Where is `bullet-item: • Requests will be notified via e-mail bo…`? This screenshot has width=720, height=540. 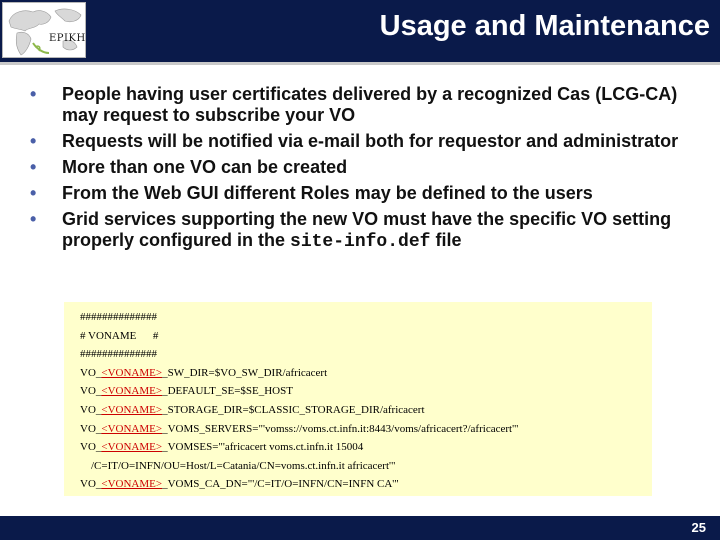
bullet-item: • Requests will be notified via e-mail bo… is located at coordinates (360, 141).